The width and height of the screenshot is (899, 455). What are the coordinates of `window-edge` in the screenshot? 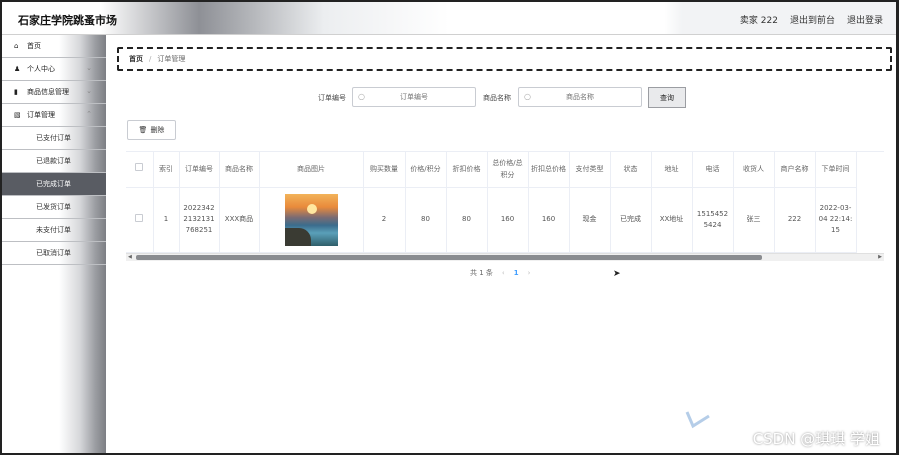 It's located at (897, 59).